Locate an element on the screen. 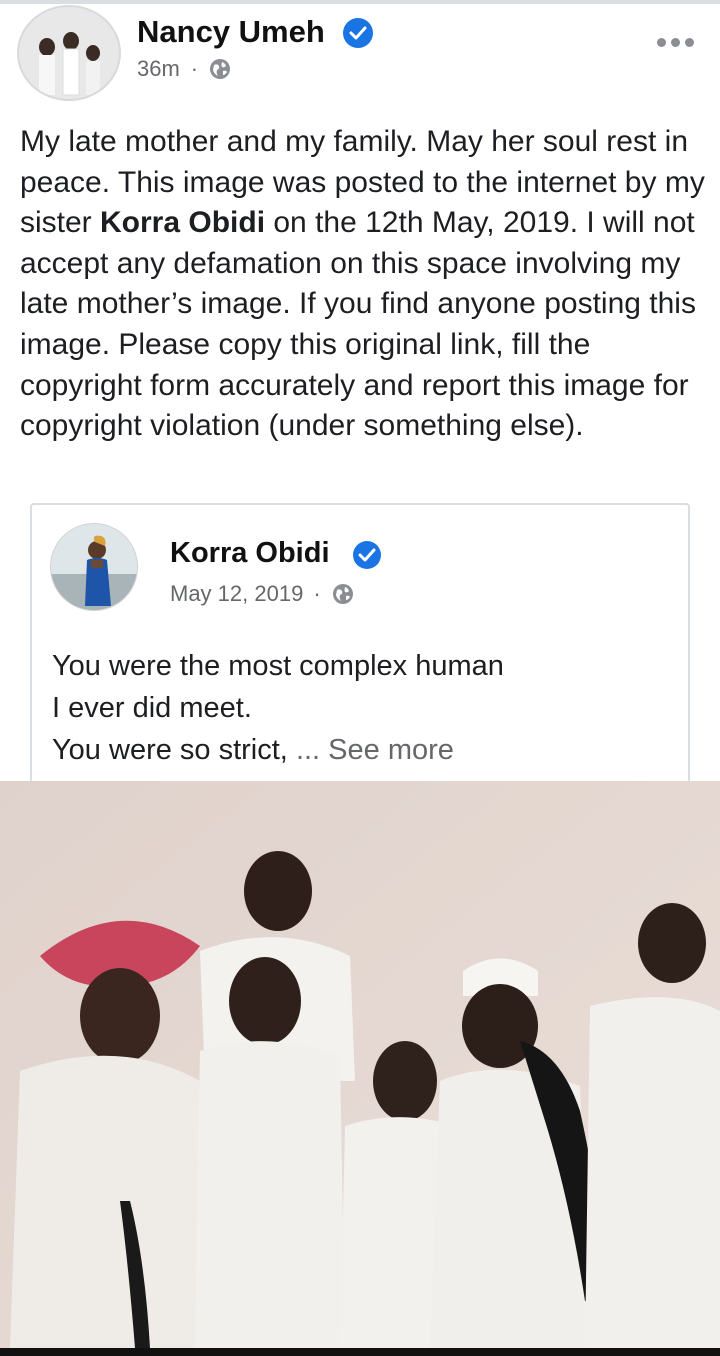  post-header: Nancy Umeh 36m · is located at coordinates (360, 55).